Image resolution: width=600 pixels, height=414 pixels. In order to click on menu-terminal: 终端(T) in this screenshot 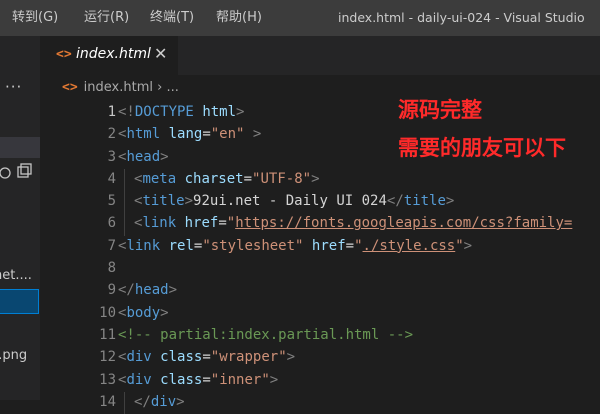, I will do `click(172, 18)`.